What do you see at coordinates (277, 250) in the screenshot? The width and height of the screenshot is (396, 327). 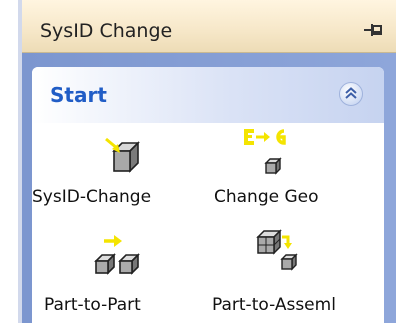 I see `part-to-assembly-icon` at bounding box center [277, 250].